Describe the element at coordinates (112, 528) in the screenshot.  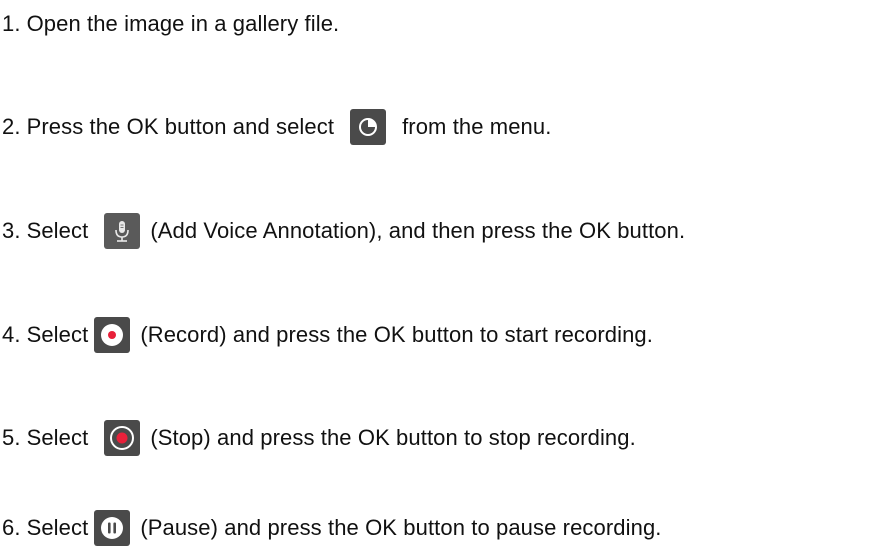
I see `pause-icon` at that location.